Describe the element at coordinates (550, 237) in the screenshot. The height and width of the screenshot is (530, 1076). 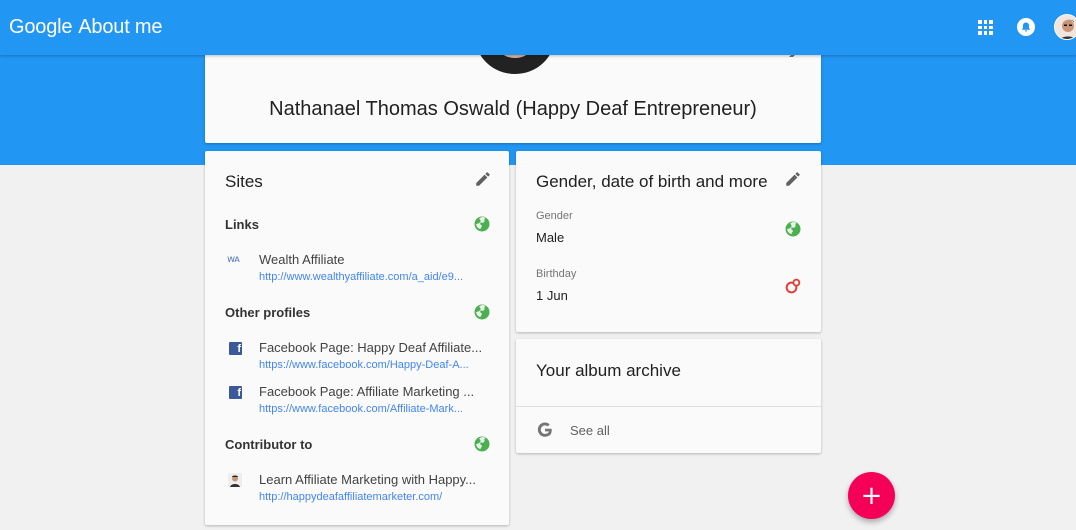
I see `gender-value: Male` at that location.